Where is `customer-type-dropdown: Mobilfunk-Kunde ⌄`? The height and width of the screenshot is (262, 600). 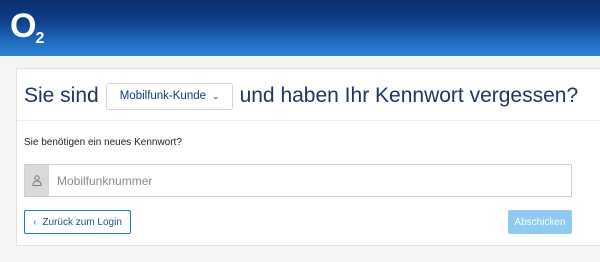 customer-type-dropdown: Mobilfunk-Kunde ⌄ is located at coordinates (169, 96).